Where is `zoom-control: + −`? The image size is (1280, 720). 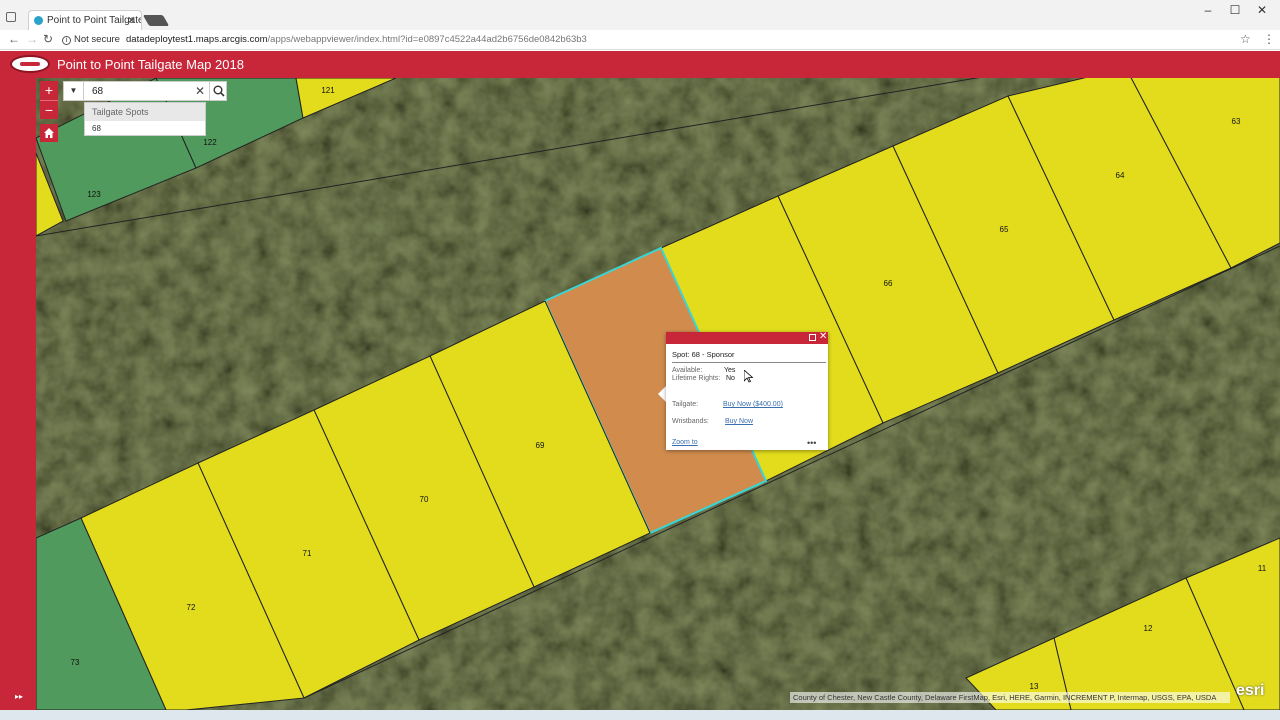 zoom-control: + − is located at coordinates (49, 100).